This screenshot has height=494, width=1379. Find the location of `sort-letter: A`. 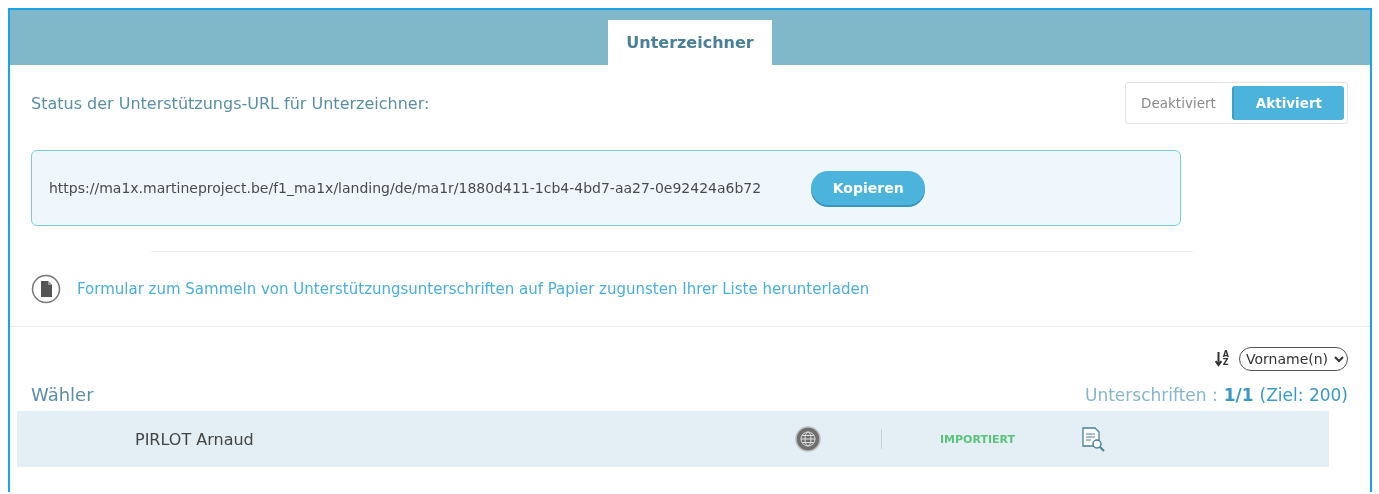

sort-letter: A is located at coordinates (1225, 355).